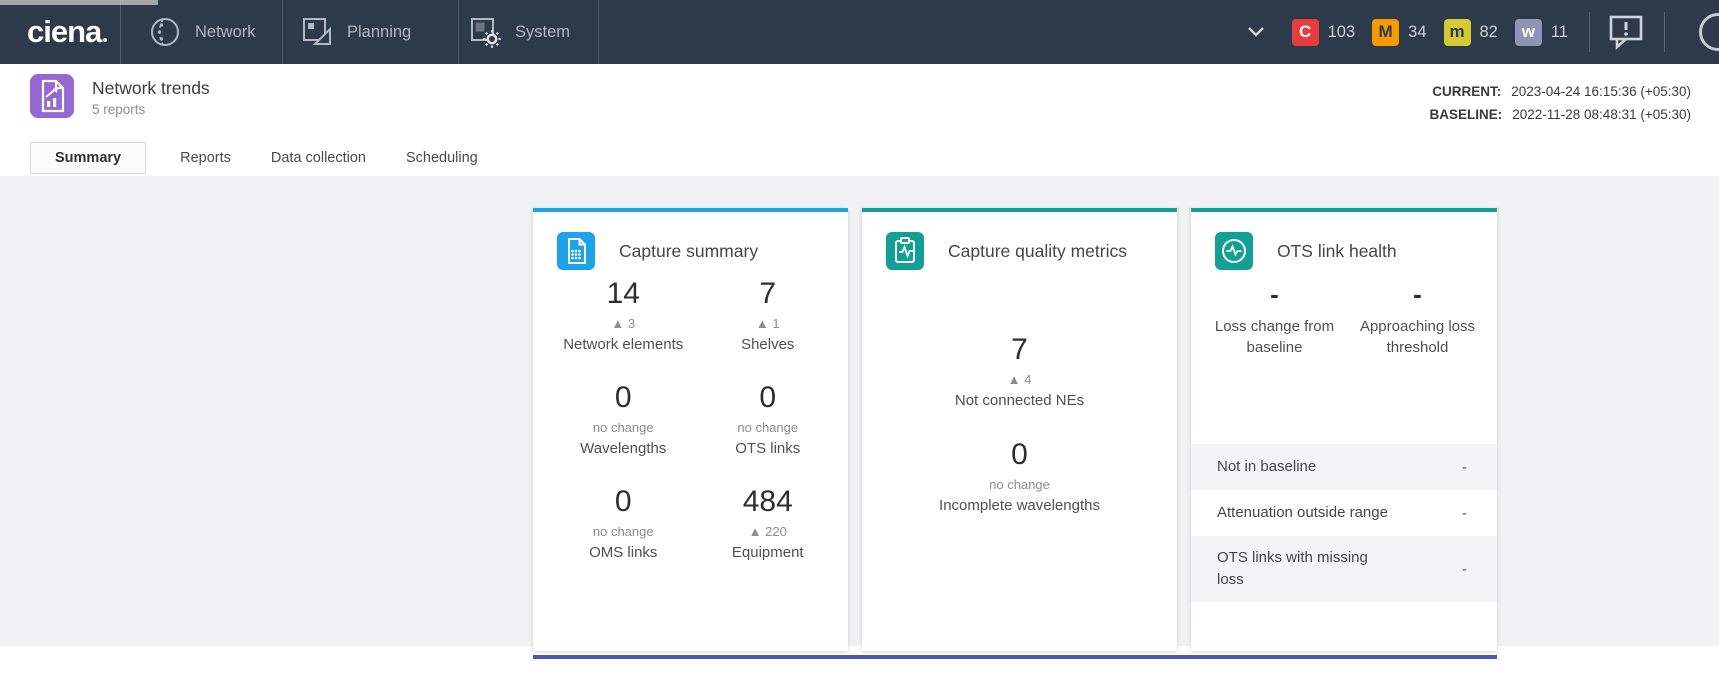 This screenshot has width=1719, height=674. What do you see at coordinates (689, 251) in the screenshot?
I see `card-title: Capture summary` at bounding box center [689, 251].